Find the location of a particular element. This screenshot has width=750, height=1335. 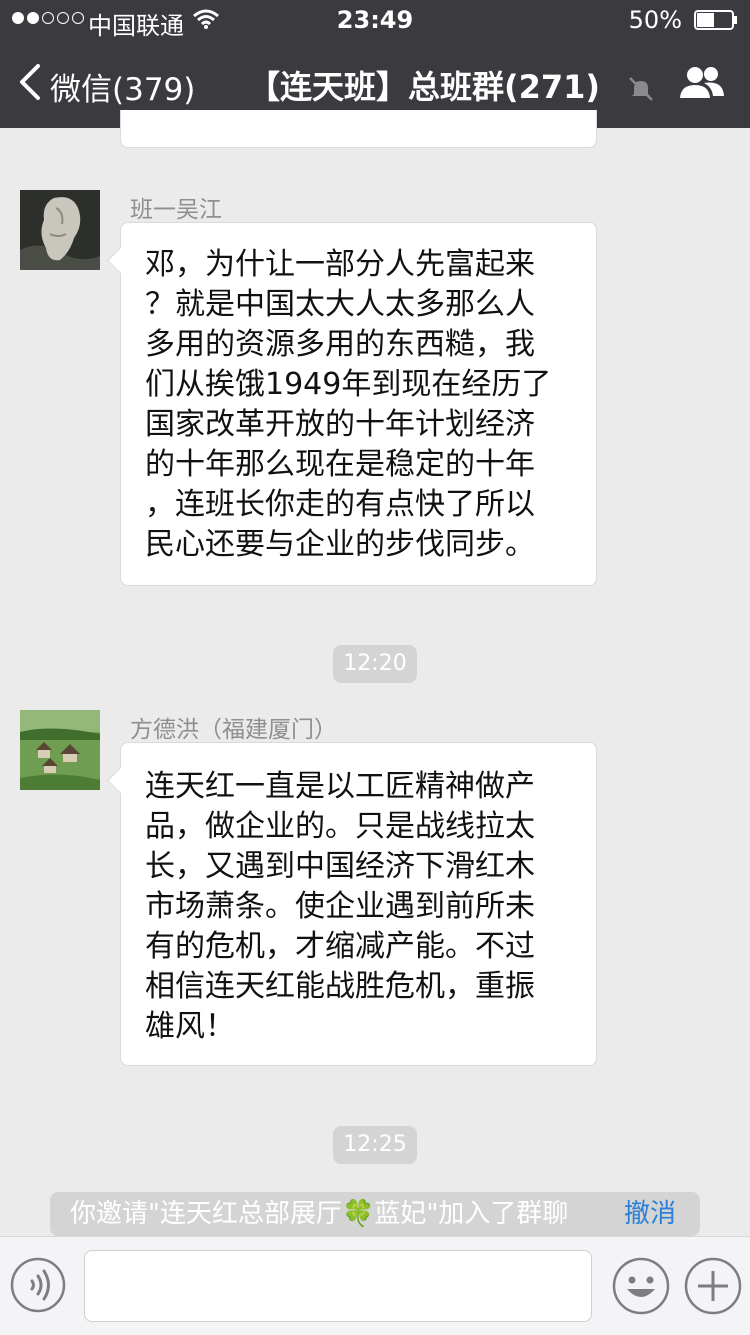

undo-link: 撤消 is located at coordinates (650, 1214).